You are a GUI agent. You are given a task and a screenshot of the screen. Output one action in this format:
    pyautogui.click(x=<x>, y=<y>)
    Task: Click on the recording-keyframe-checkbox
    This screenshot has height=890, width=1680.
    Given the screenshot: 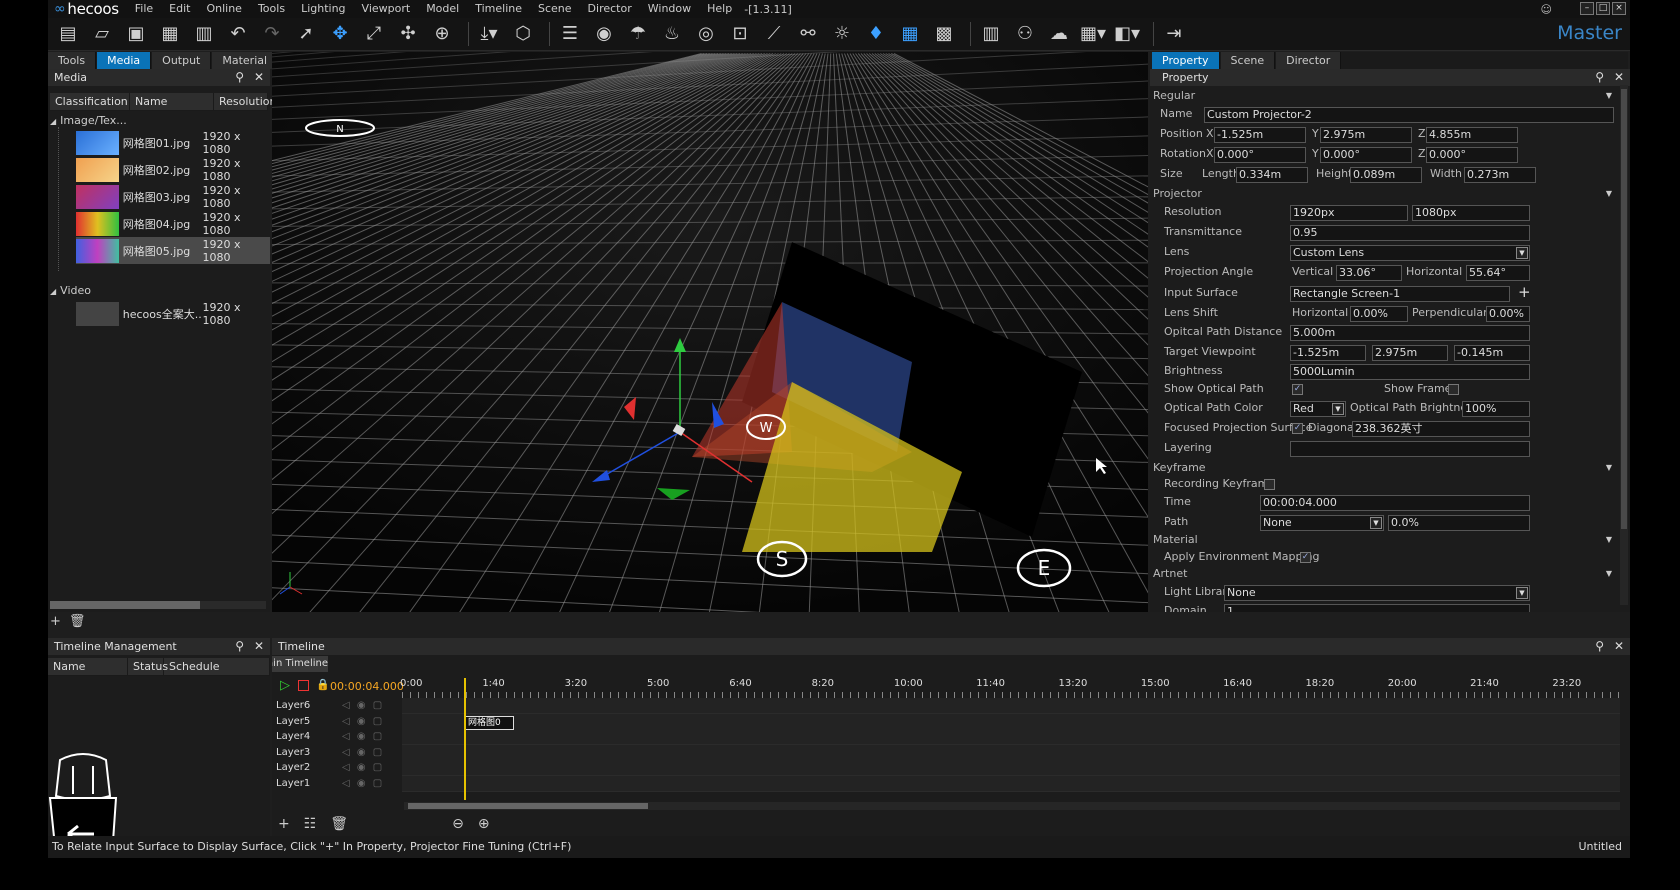 What is the action you would take?
    pyautogui.click(x=1269, y=484)
    